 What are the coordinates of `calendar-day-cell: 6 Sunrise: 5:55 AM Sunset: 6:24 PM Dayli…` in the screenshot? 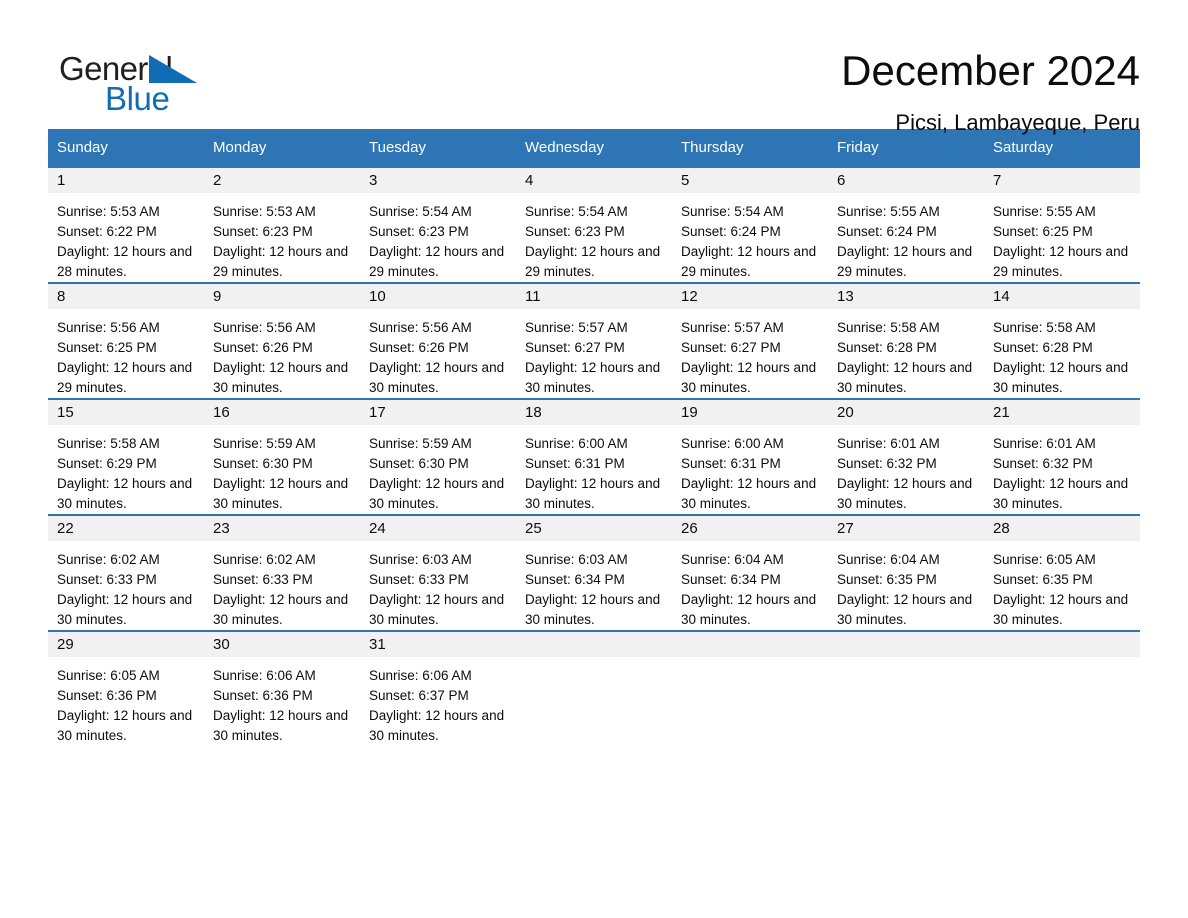 It's located at (906, 224).